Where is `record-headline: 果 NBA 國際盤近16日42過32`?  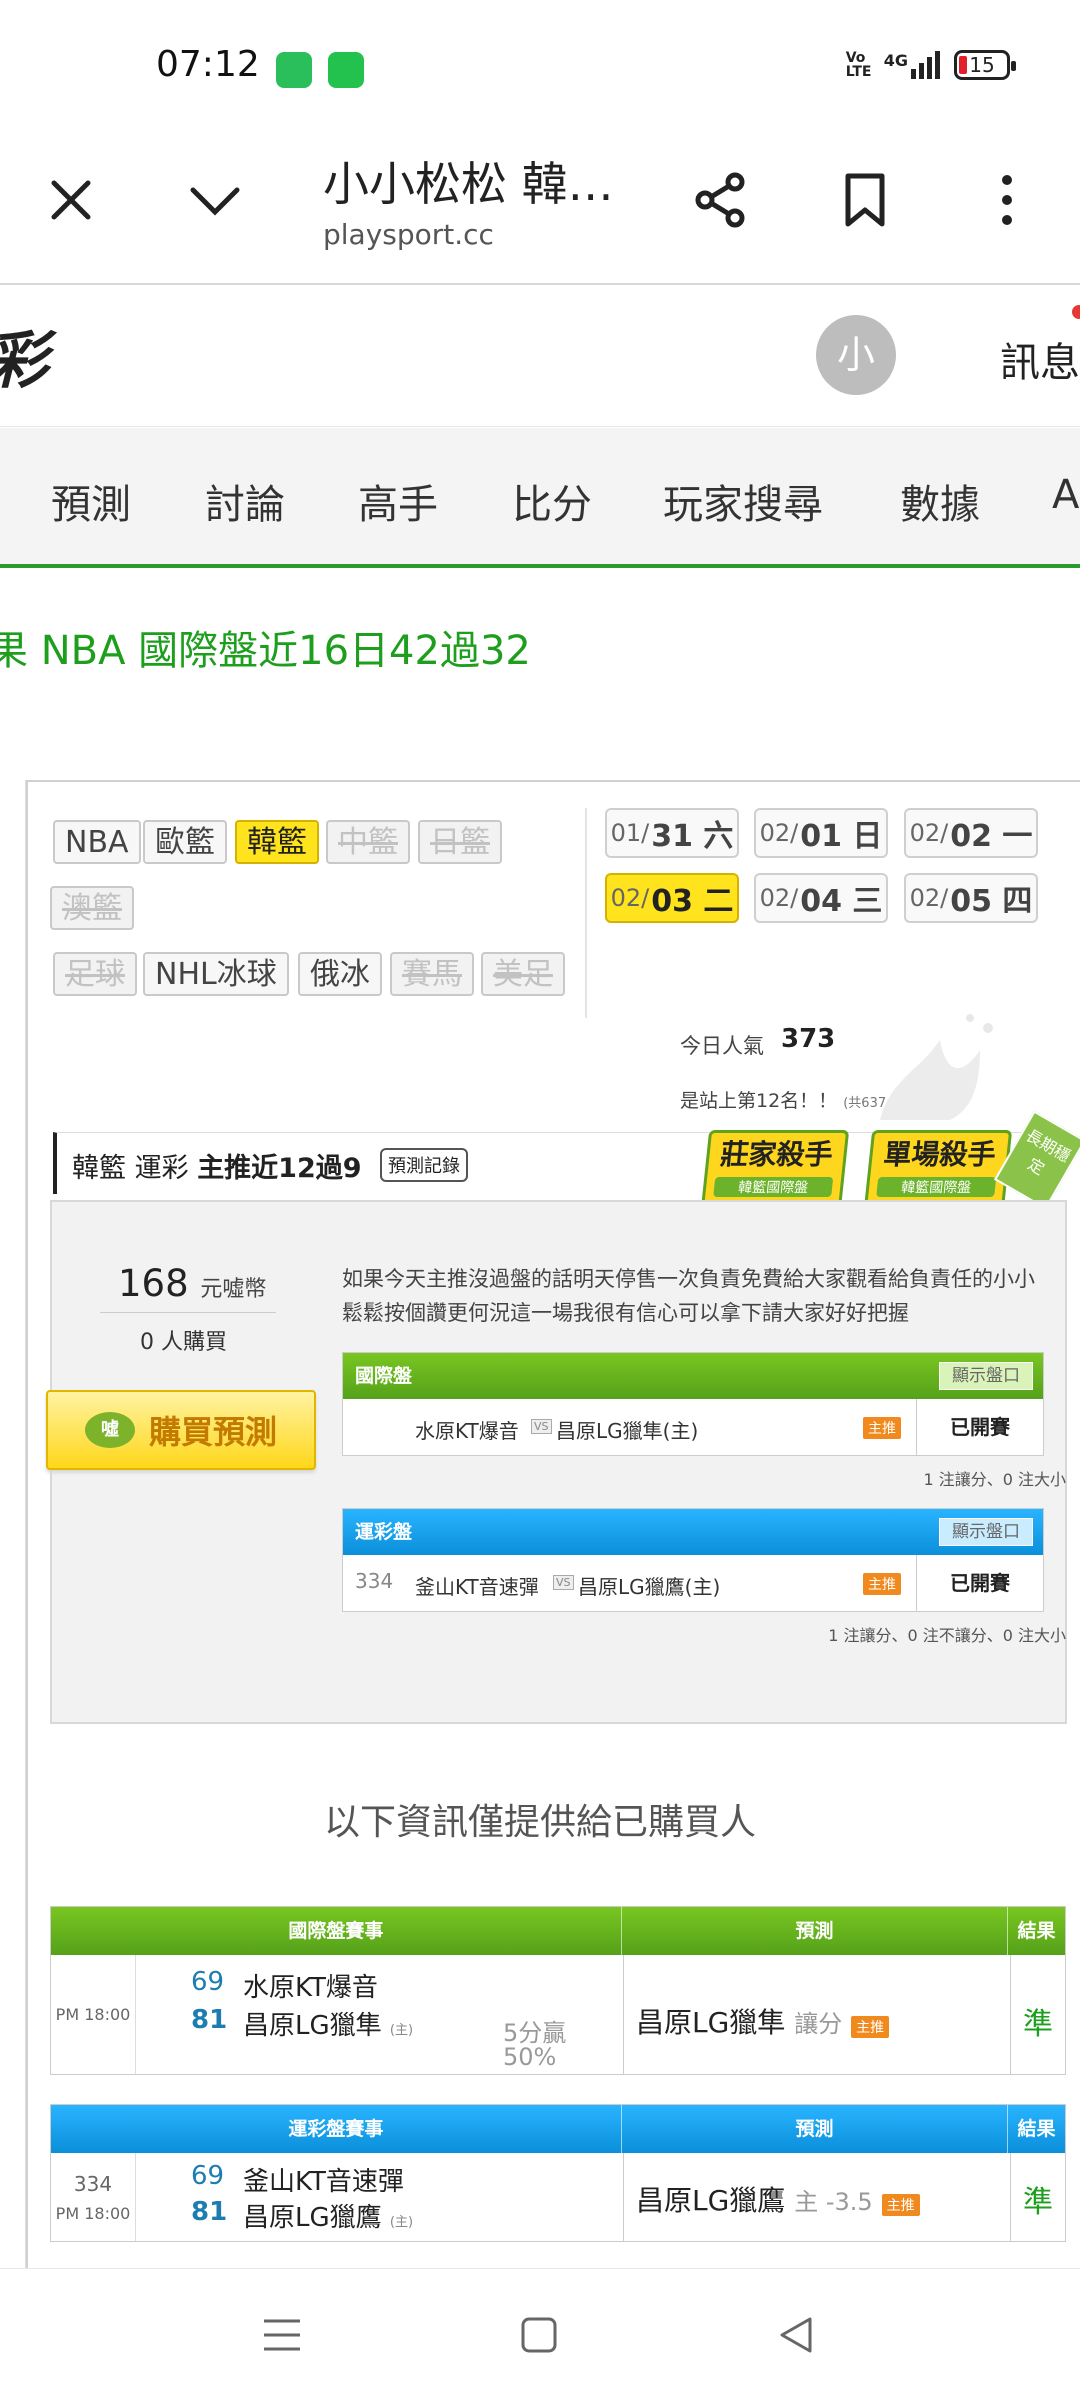 record-headline: 果 NBA 國際盤近16日42過32 is located at coordinates (265, 647).